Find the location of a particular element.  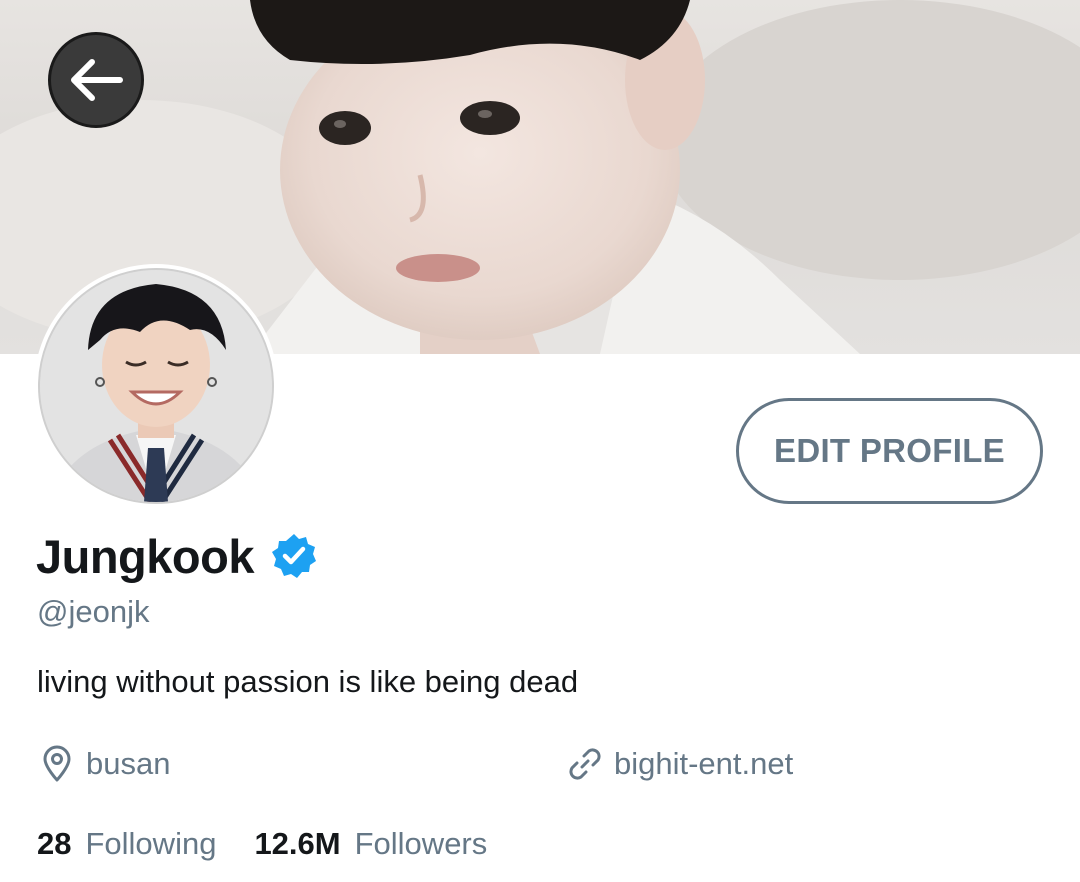

followers-stat: 12.6M Followers is located at coordinates (370, 844).